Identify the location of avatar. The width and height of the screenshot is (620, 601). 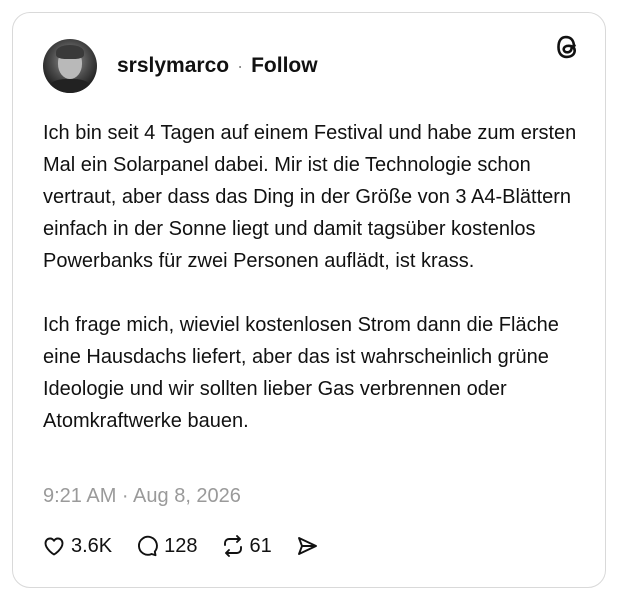
(70, 66).